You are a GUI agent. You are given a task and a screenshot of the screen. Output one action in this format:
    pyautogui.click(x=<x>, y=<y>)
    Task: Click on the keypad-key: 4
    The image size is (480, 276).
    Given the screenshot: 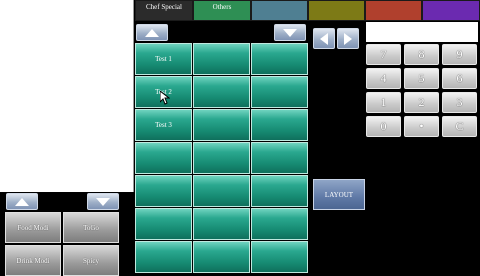 What is the action you would take?
    pyautogui.click(x=383, y=78)
    